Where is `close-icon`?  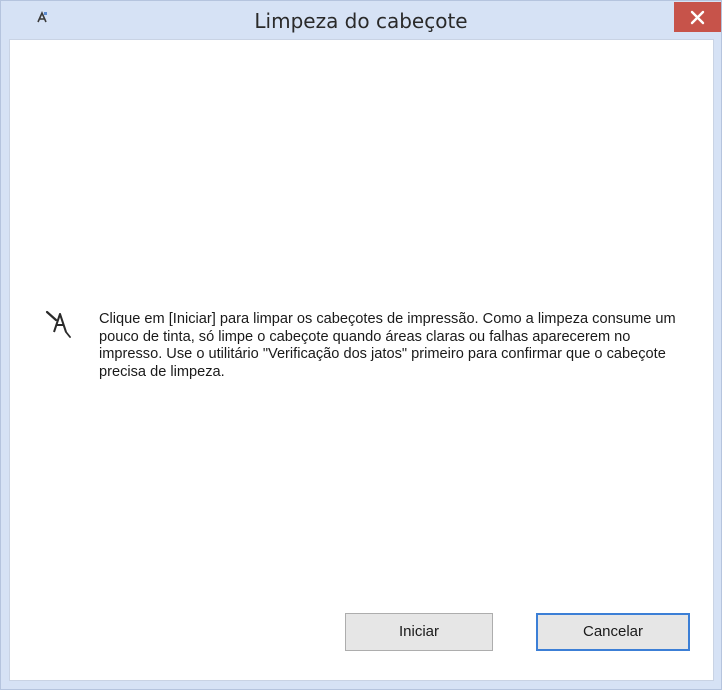 close-icon is located at coordinates (697, 17).